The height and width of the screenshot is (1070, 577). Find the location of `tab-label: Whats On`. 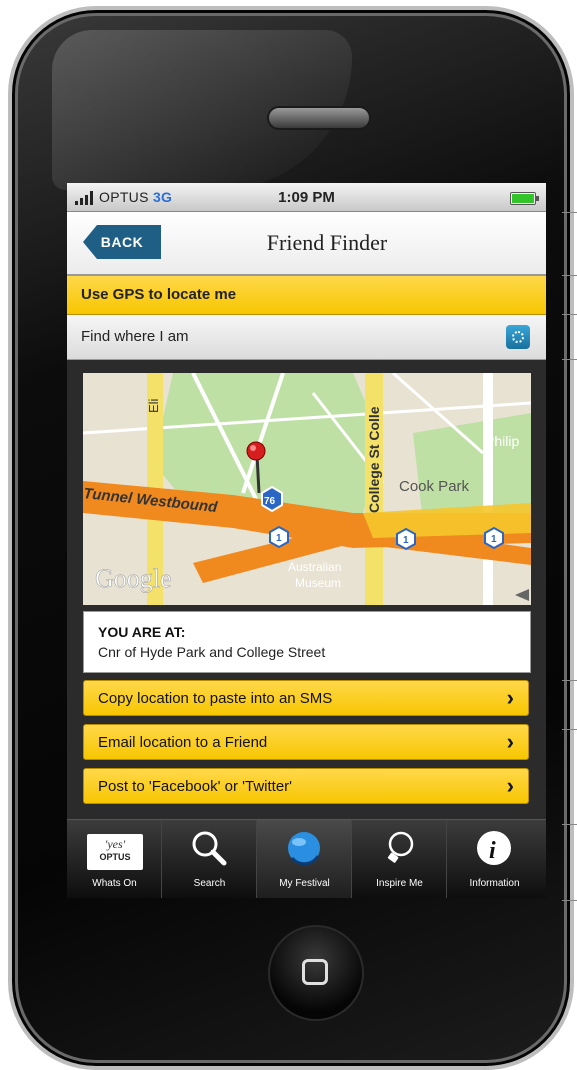

tab-label: Whats On is located at coordinates (114, 883).